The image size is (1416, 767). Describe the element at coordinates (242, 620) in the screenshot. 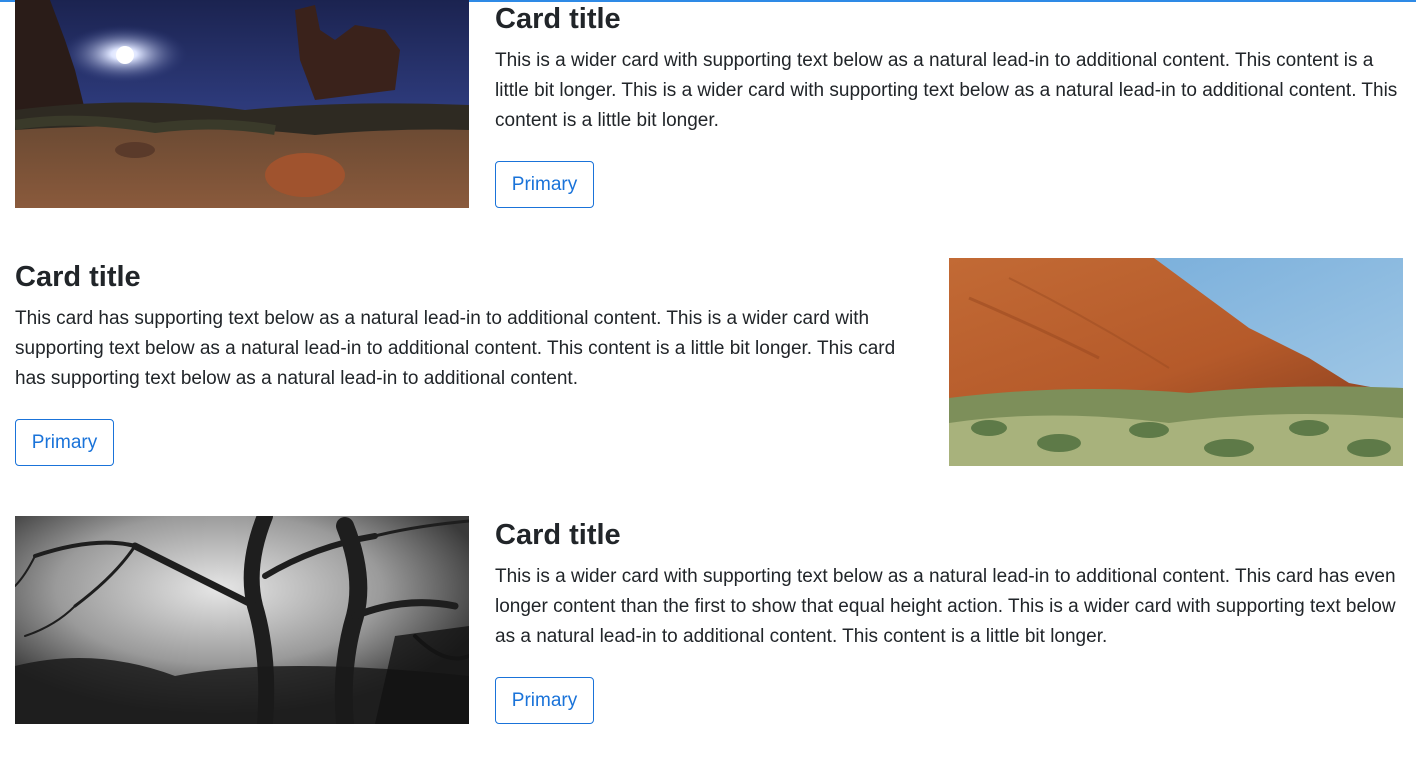

I see `card-3-image` at that location.